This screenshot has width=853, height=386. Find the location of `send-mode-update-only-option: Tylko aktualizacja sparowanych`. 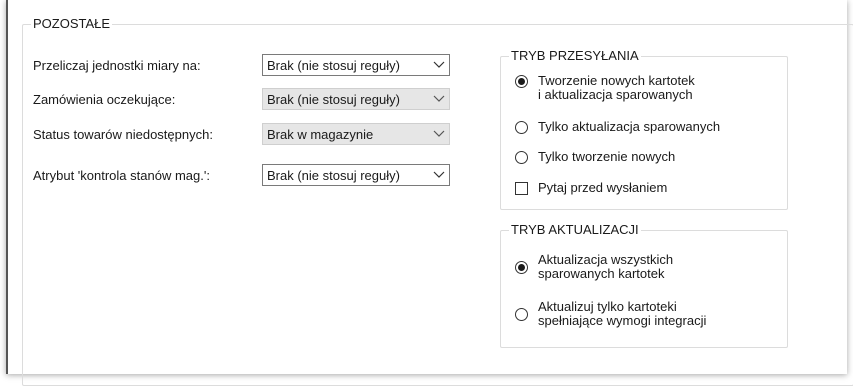

send-mode-update-only-option: Tylko aktualizacja sparowanych is located at coordinates (617, 127).